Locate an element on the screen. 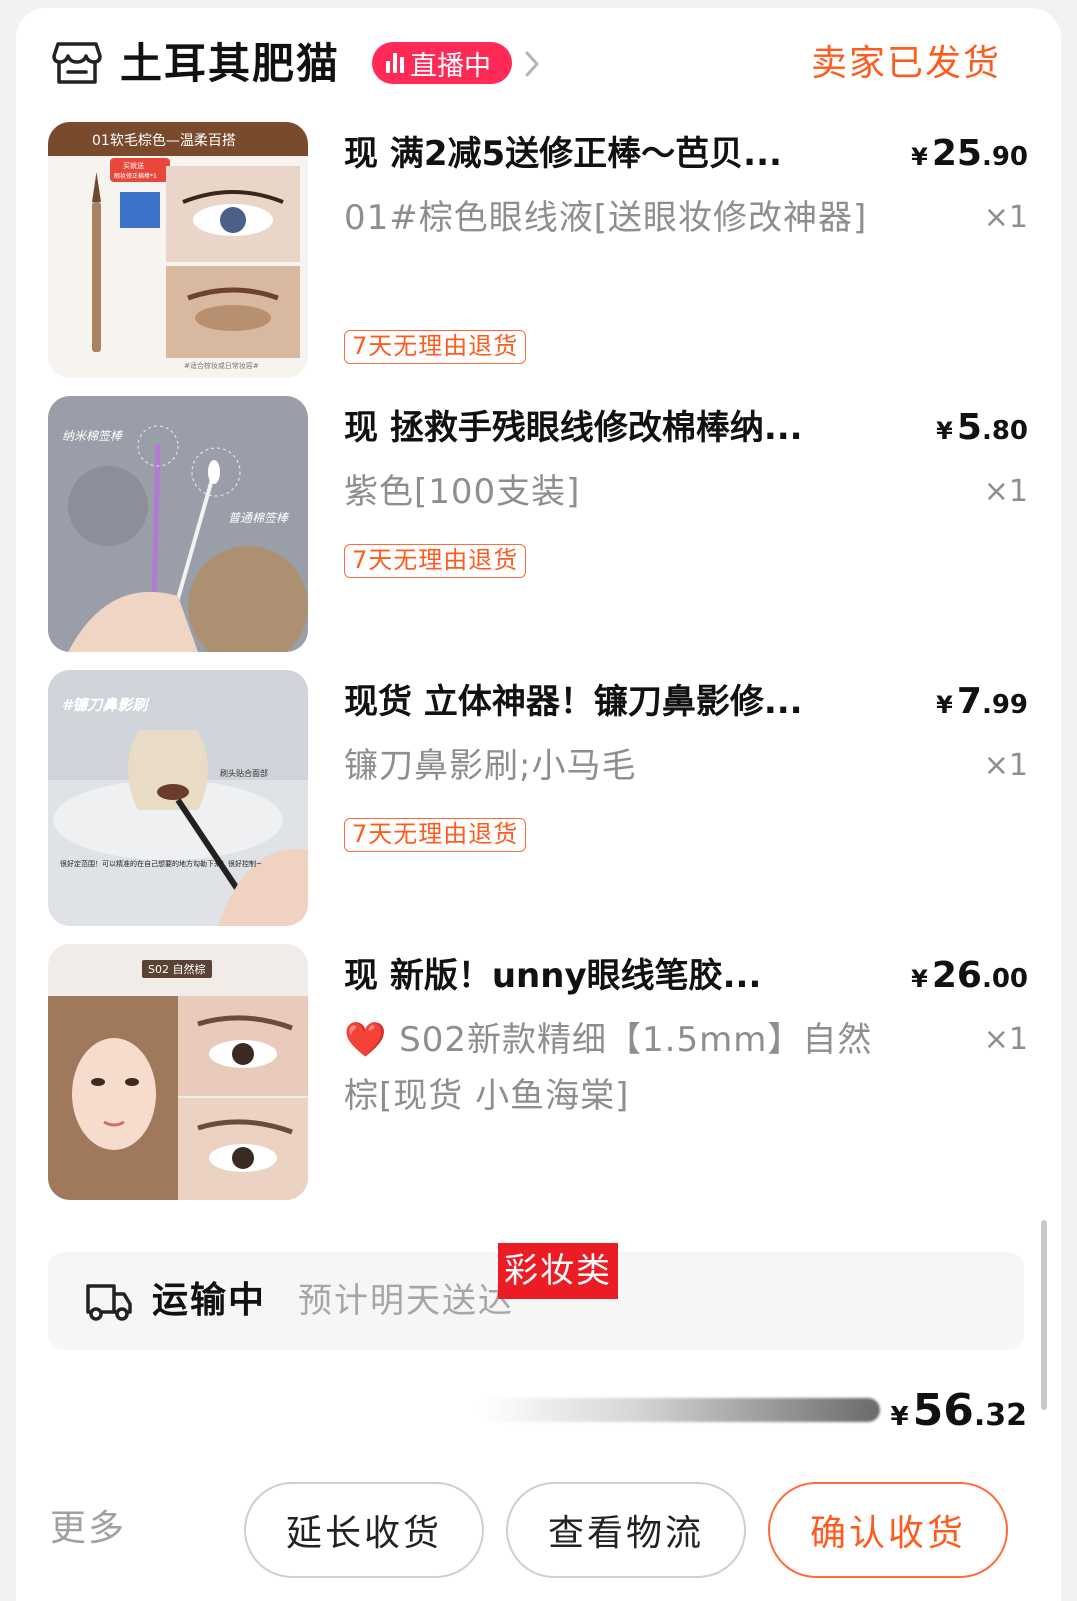 Image resolution: width=1077 pixels, height=1601 pixels. item-spec: ❤️ S02新款精细【1.5mm】自然棕[现货 小鱼海棠] is located at coordinates (614, 1068).